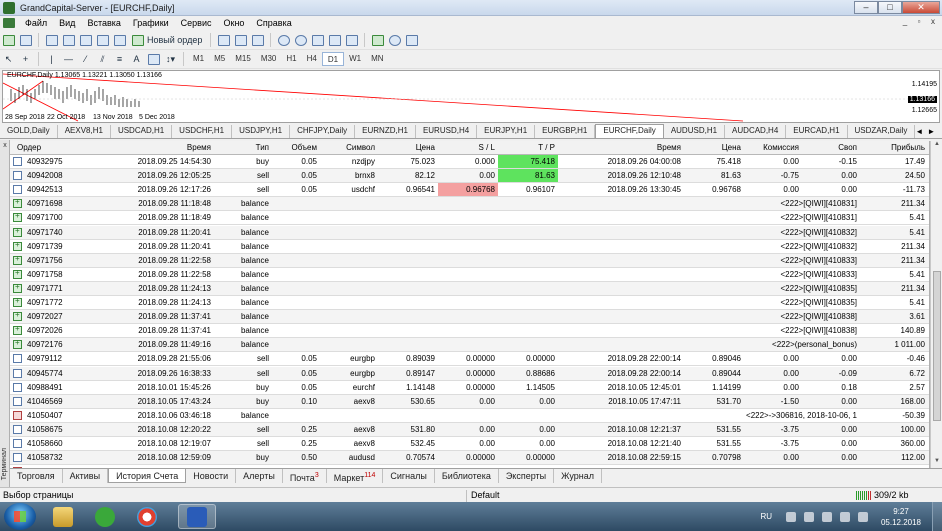 This screenshot has width=942, height=531. I want to click on tab-scroll-left-icon: ◄, so click(919, 132).